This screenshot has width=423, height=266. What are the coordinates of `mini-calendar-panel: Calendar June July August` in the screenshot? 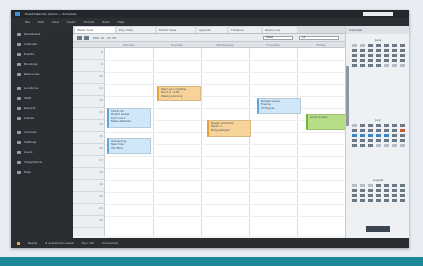 It's located at (377, 132).